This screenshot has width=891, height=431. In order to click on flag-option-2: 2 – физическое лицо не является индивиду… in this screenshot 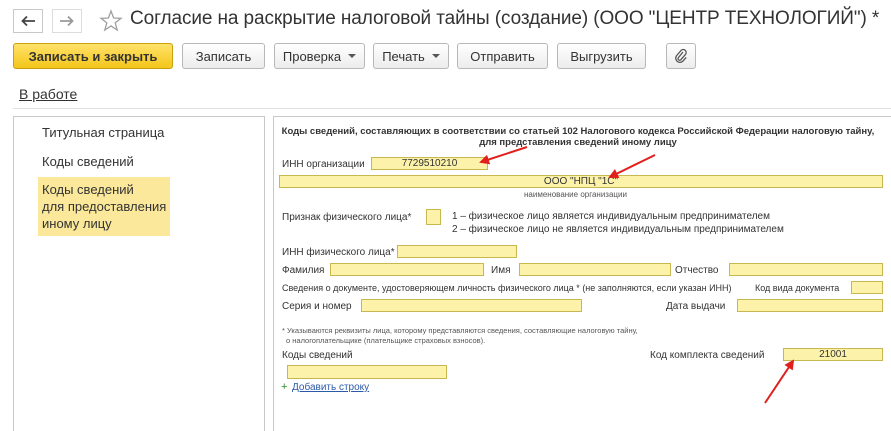, I will do `click(618, 229)`.